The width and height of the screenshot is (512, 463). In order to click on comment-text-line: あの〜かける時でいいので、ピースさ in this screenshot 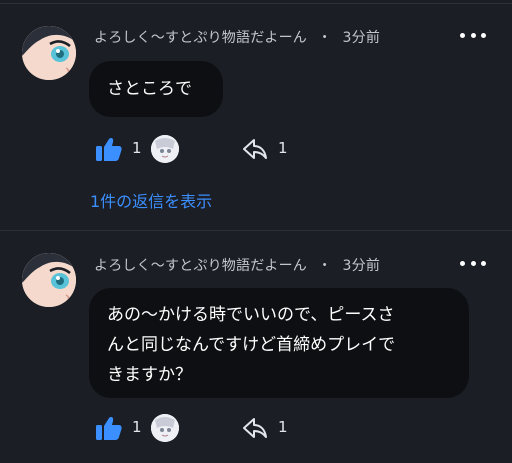, I will do `click(251, 315)`.